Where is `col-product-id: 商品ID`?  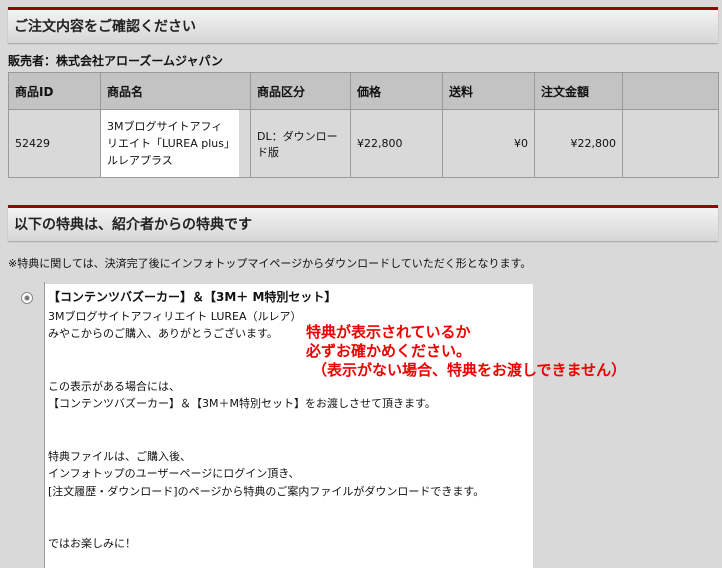 col-product-id: 商品ID is located at coordinates (54, 91).